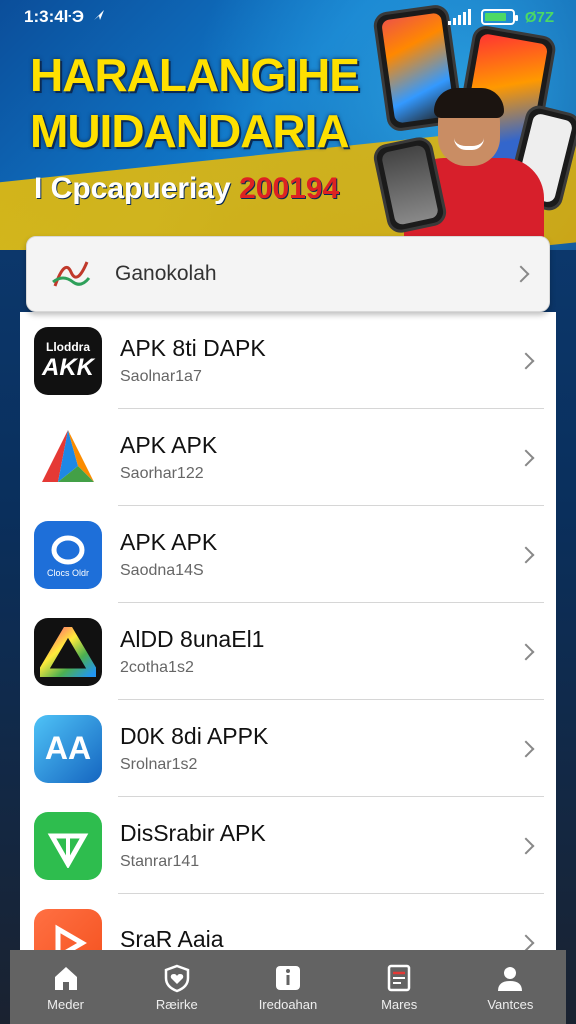  What do you see at coordinates (287, 977) in the screenshot?
I see `info-icon` at bounding box center [287, 977].